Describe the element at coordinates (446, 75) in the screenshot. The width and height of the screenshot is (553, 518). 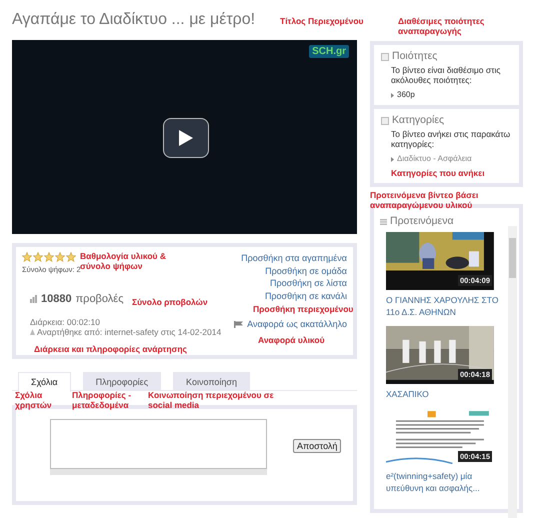
I see `panel-text: Το βίντεο είναι διαθέσιμο στις ακόλουθες ποιότητες:` at that location.